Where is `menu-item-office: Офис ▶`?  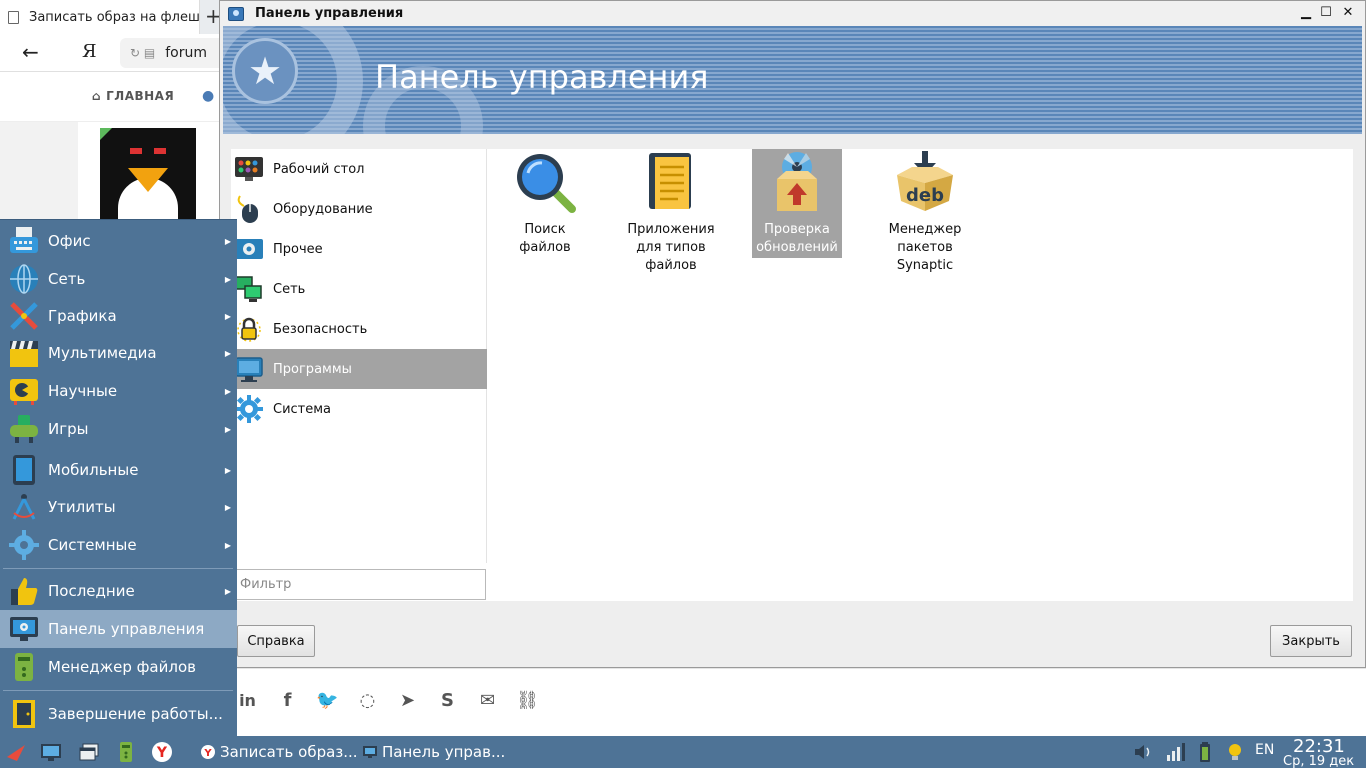 menu-item-office: Офис ▶ is located at coordinates (118, 241).